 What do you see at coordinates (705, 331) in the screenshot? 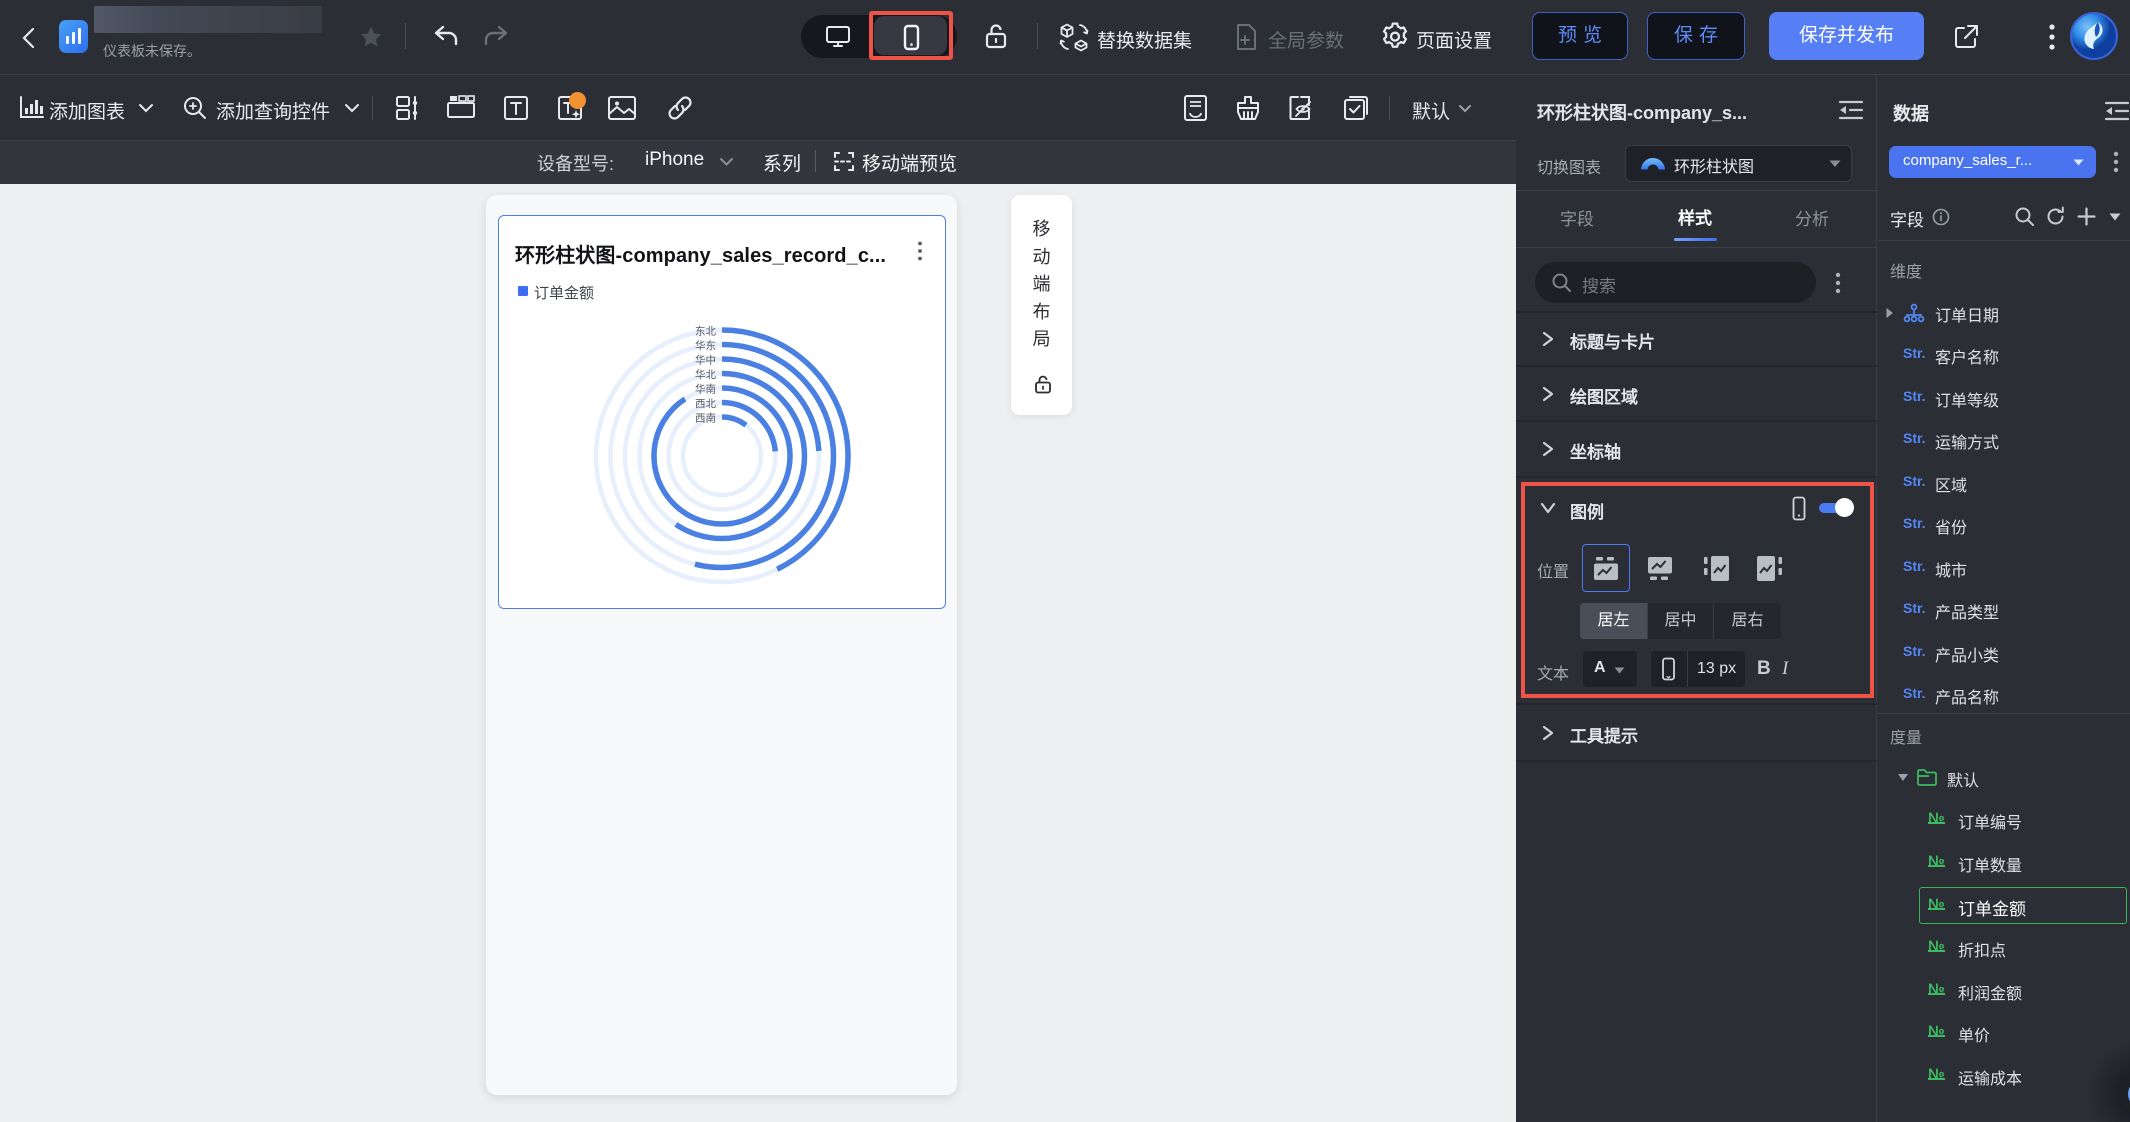
I see `svg-text: 东北` at bounding box center [705, 331].